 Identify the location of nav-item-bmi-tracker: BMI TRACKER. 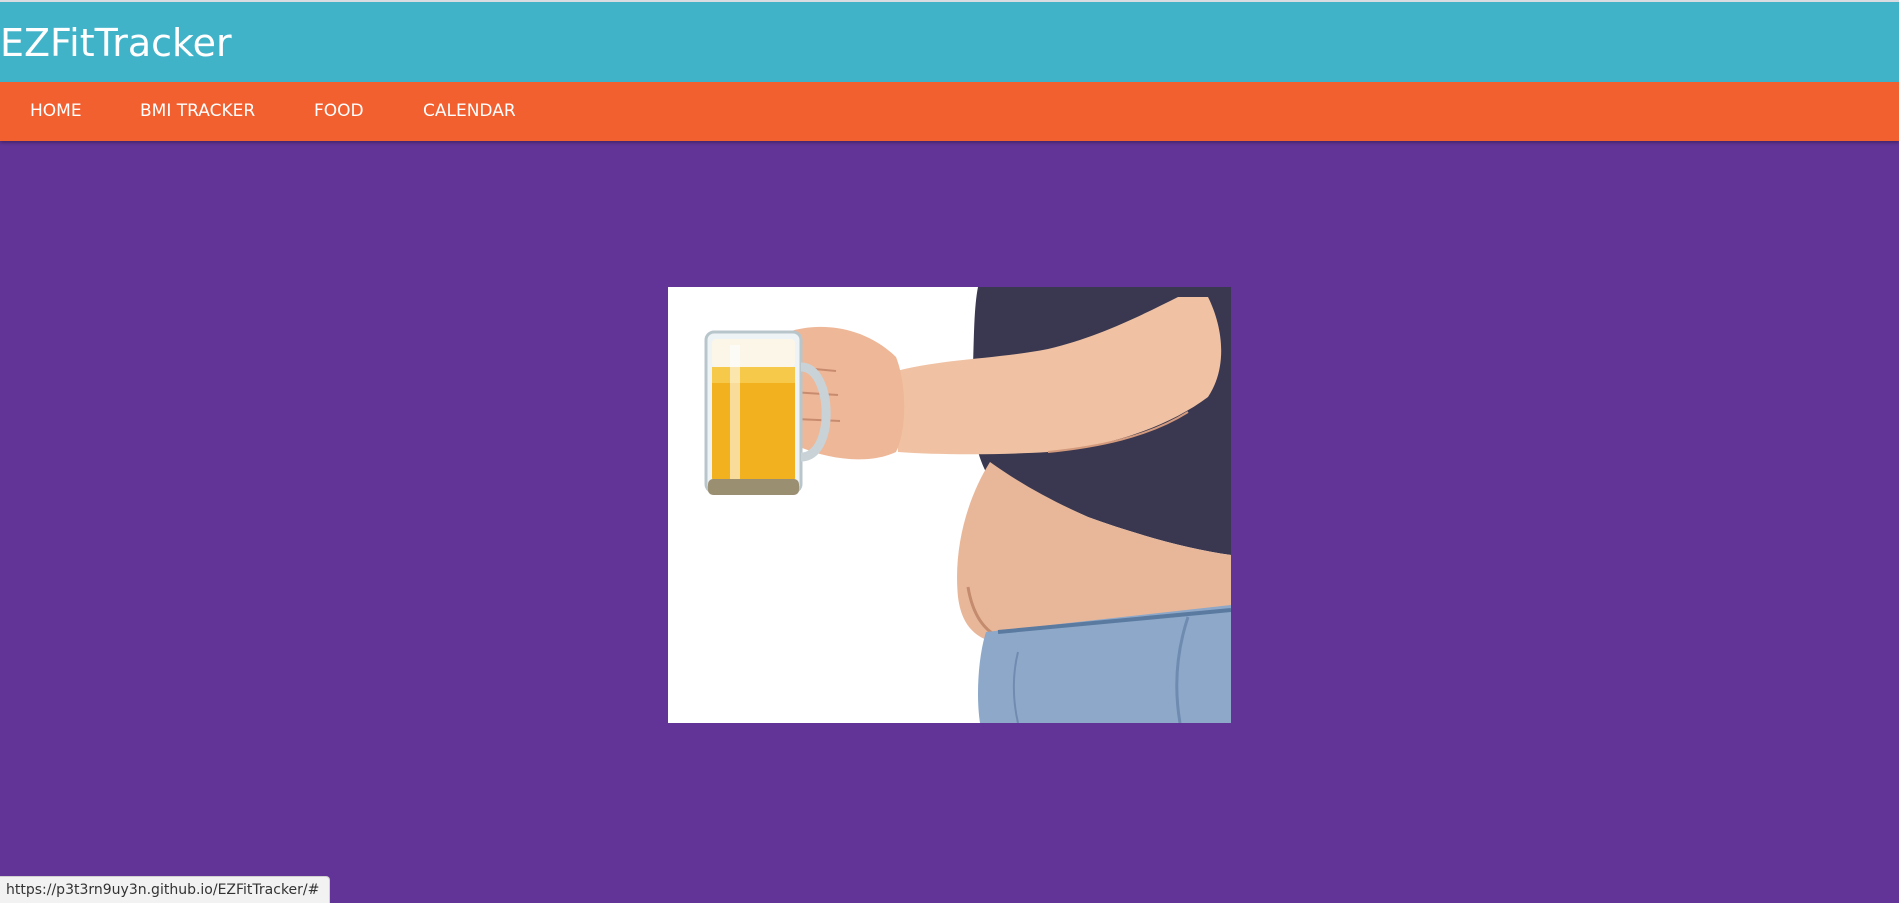
(197, 111).